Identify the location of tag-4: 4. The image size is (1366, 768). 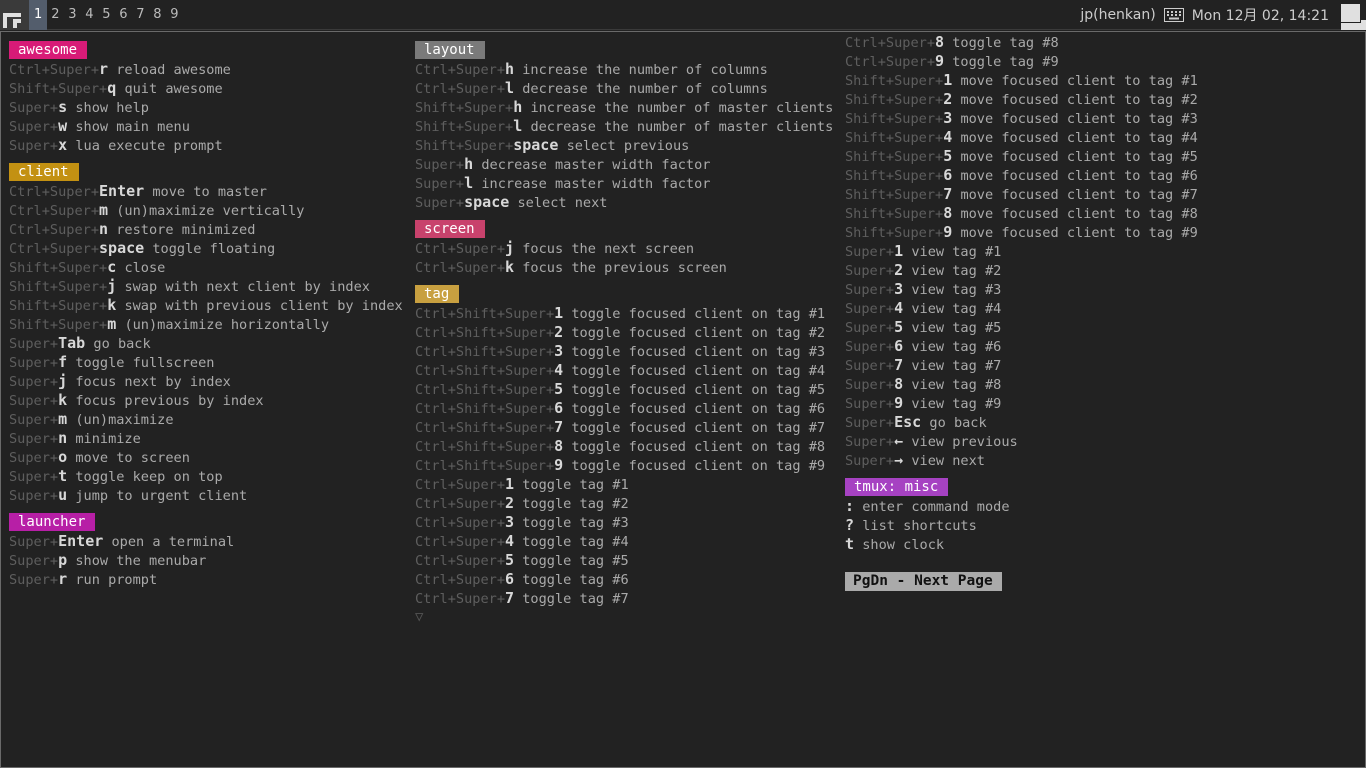
(89, 15).